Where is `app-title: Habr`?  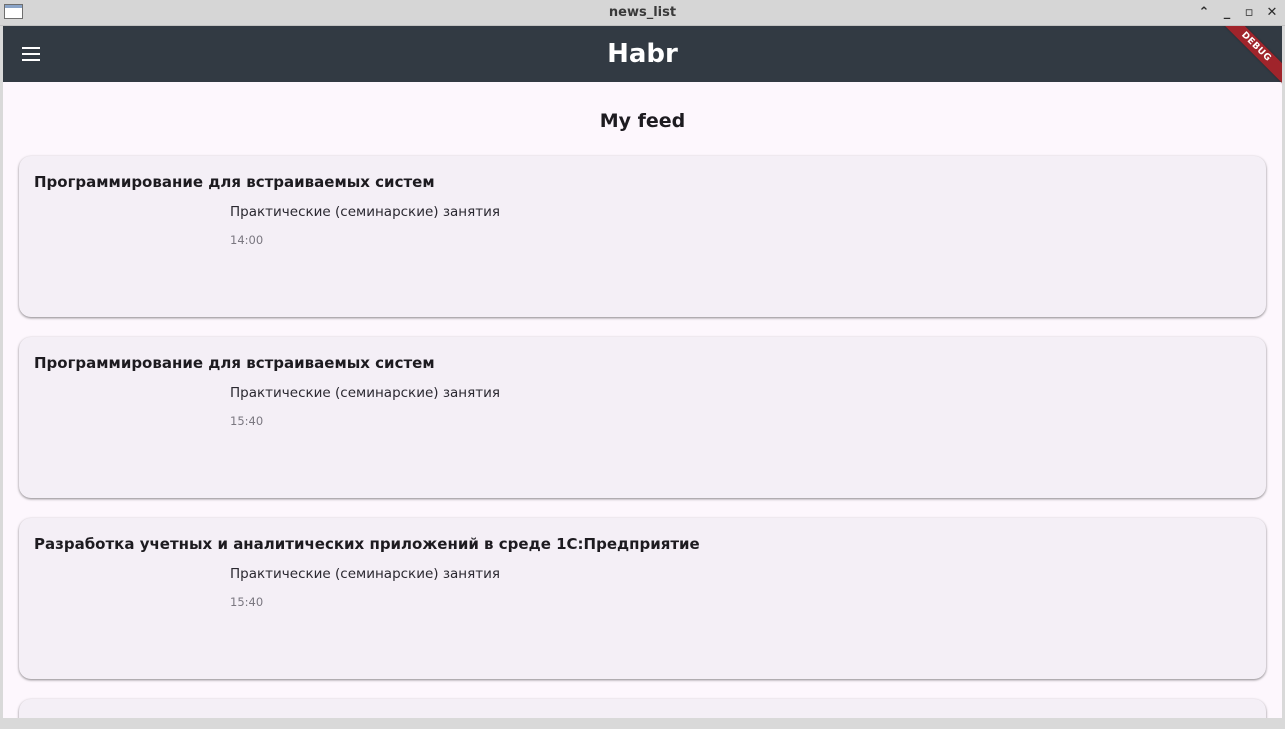
app-title: Habr is located at coordinates (642, 54).